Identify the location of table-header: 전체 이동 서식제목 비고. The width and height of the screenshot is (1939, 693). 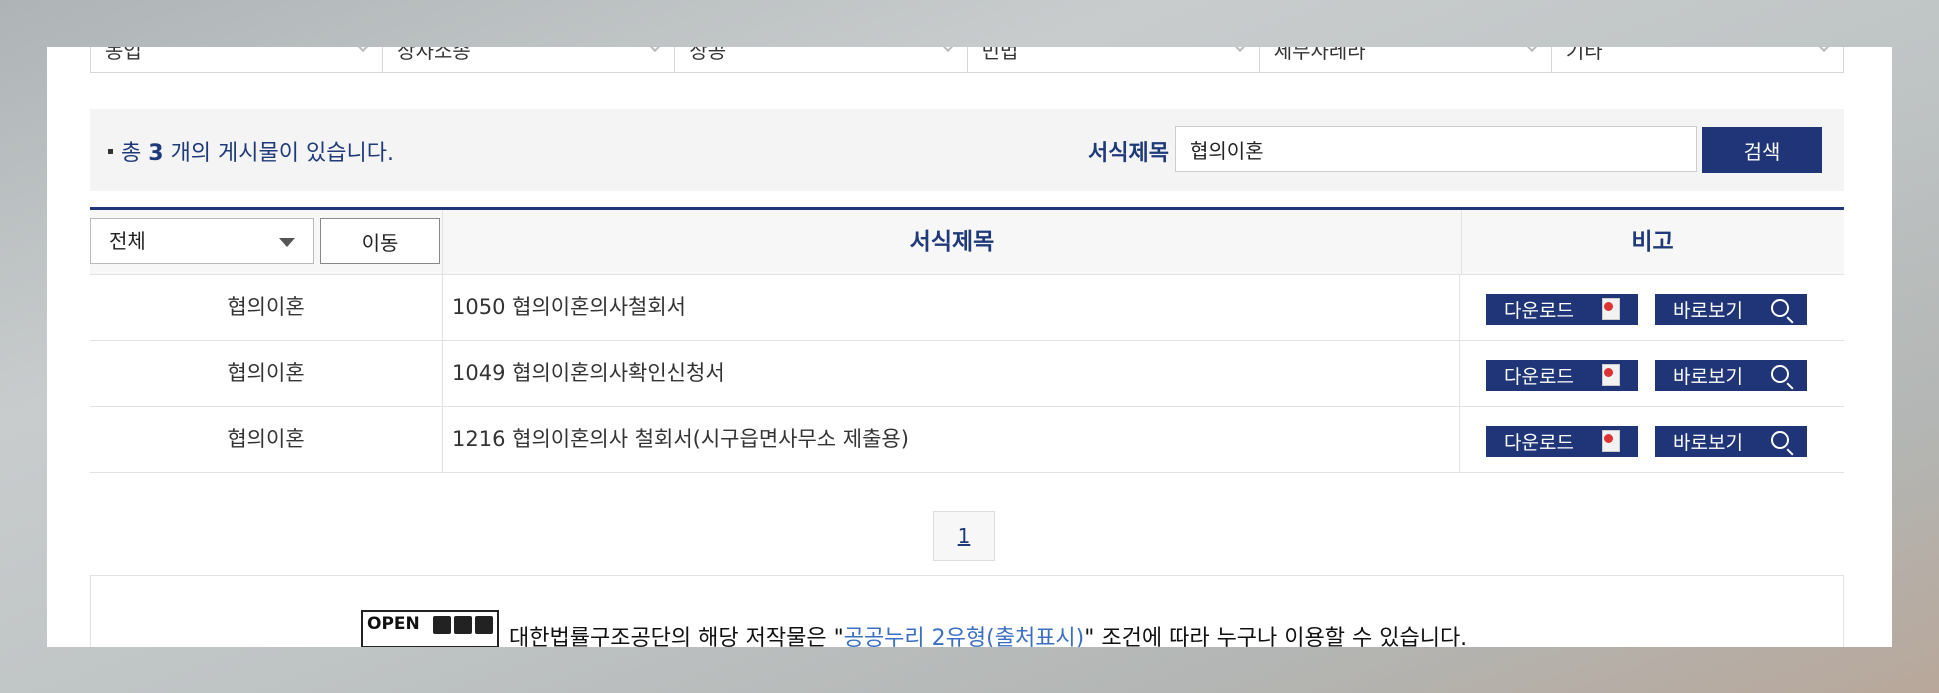
(967, 242).